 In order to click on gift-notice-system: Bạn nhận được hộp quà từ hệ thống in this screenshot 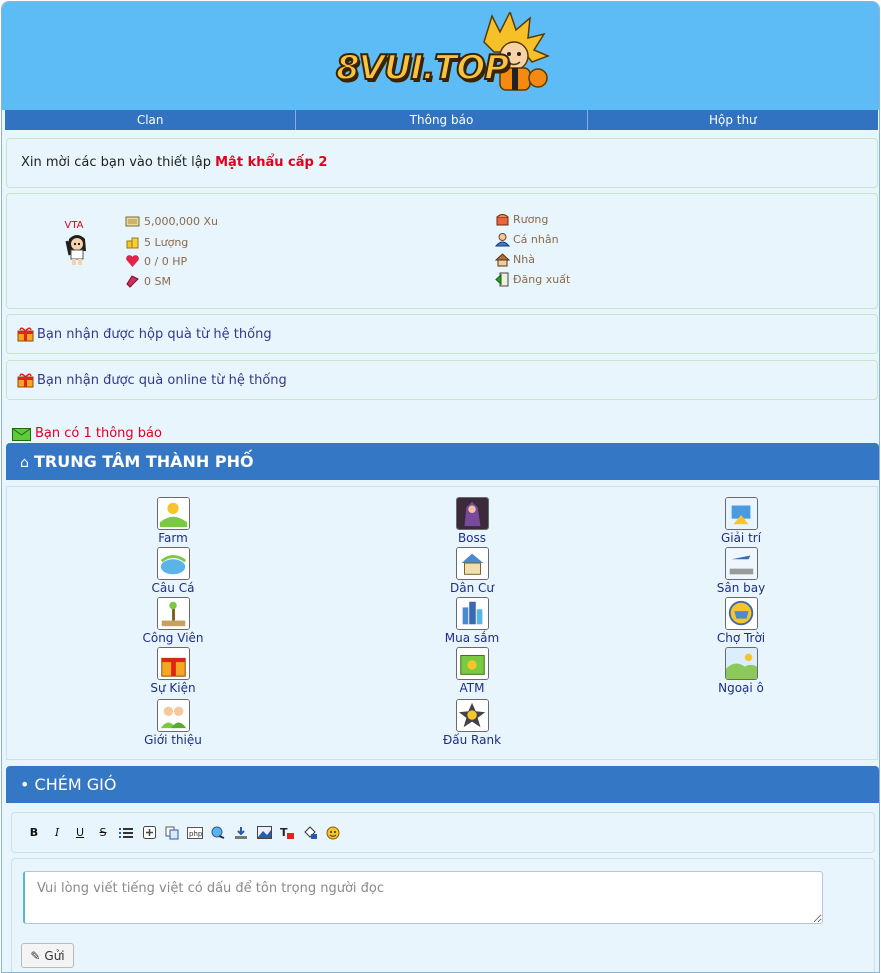, I will do `click(442, 334)`.